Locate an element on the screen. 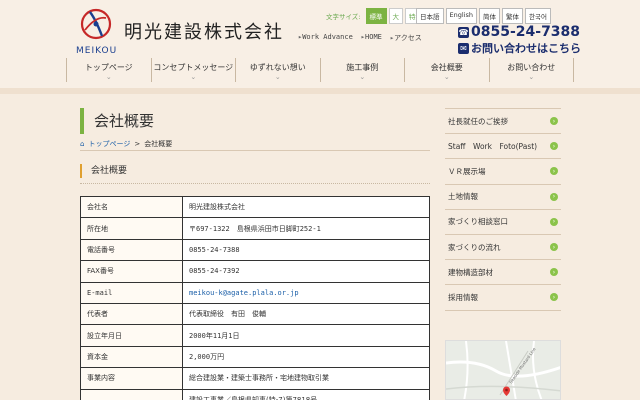 This screenshot has height=400, width=640. font-size-large: 大 is located at coordinates (395, 16).